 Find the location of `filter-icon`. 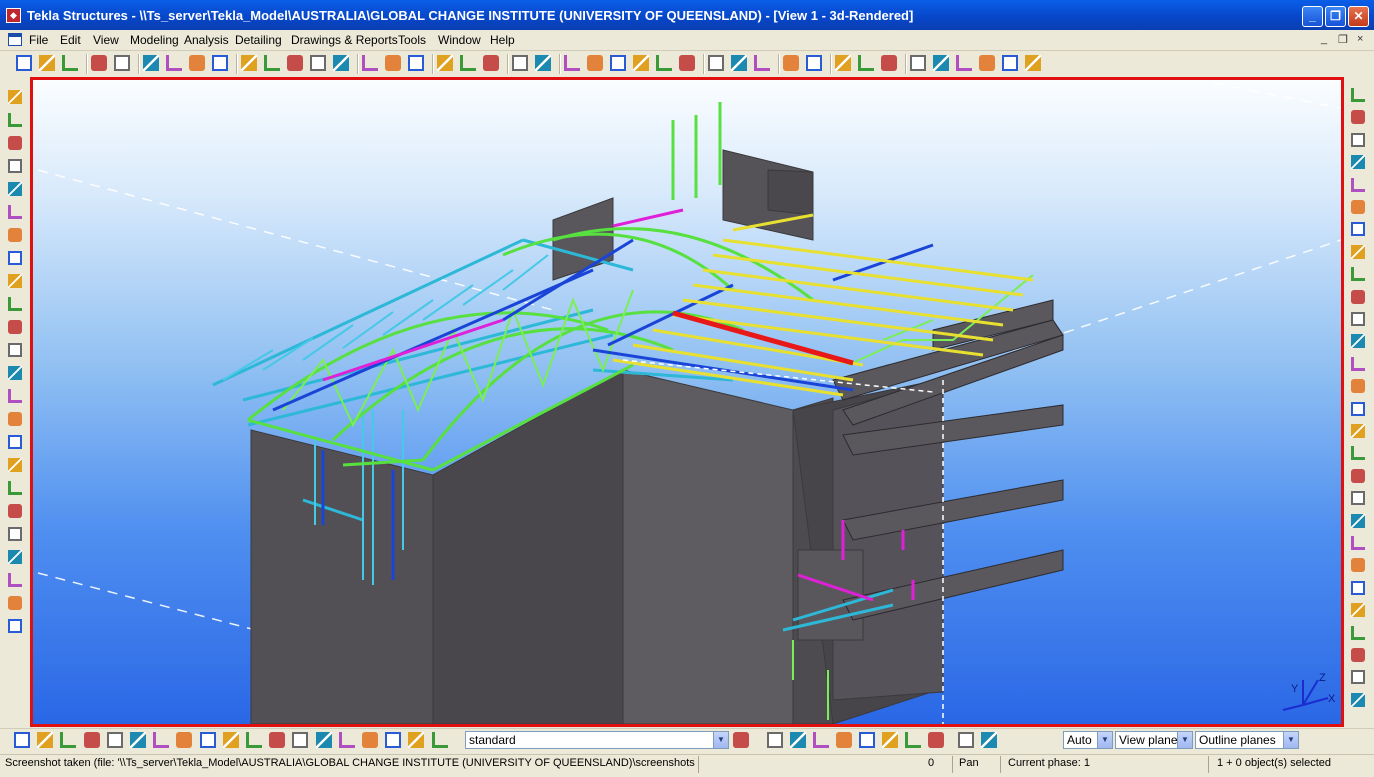

filter-icon is located at coordinates (964, 63).